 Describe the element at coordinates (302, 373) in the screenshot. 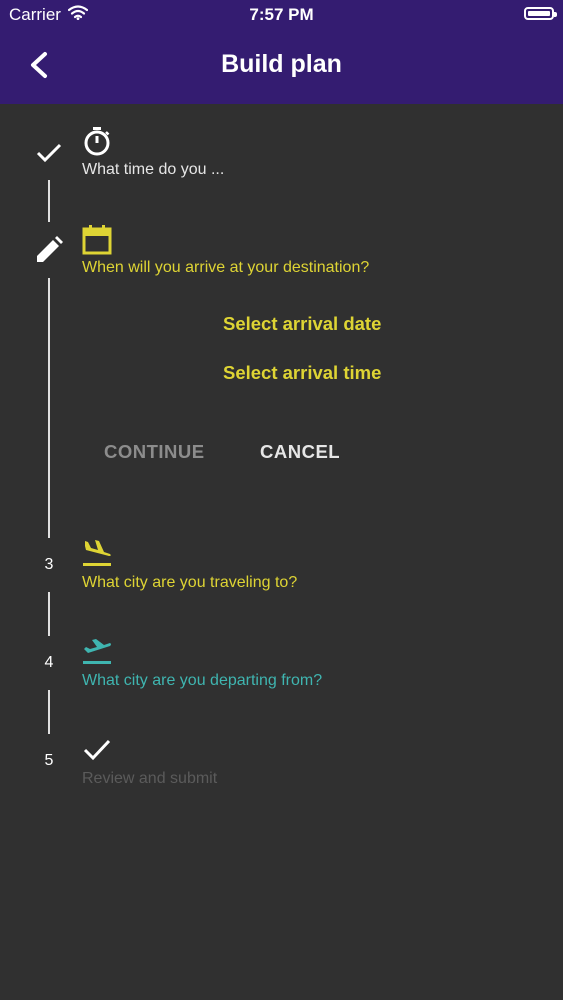

I see `select-arrival-time-button: Select arrival time` at that location.